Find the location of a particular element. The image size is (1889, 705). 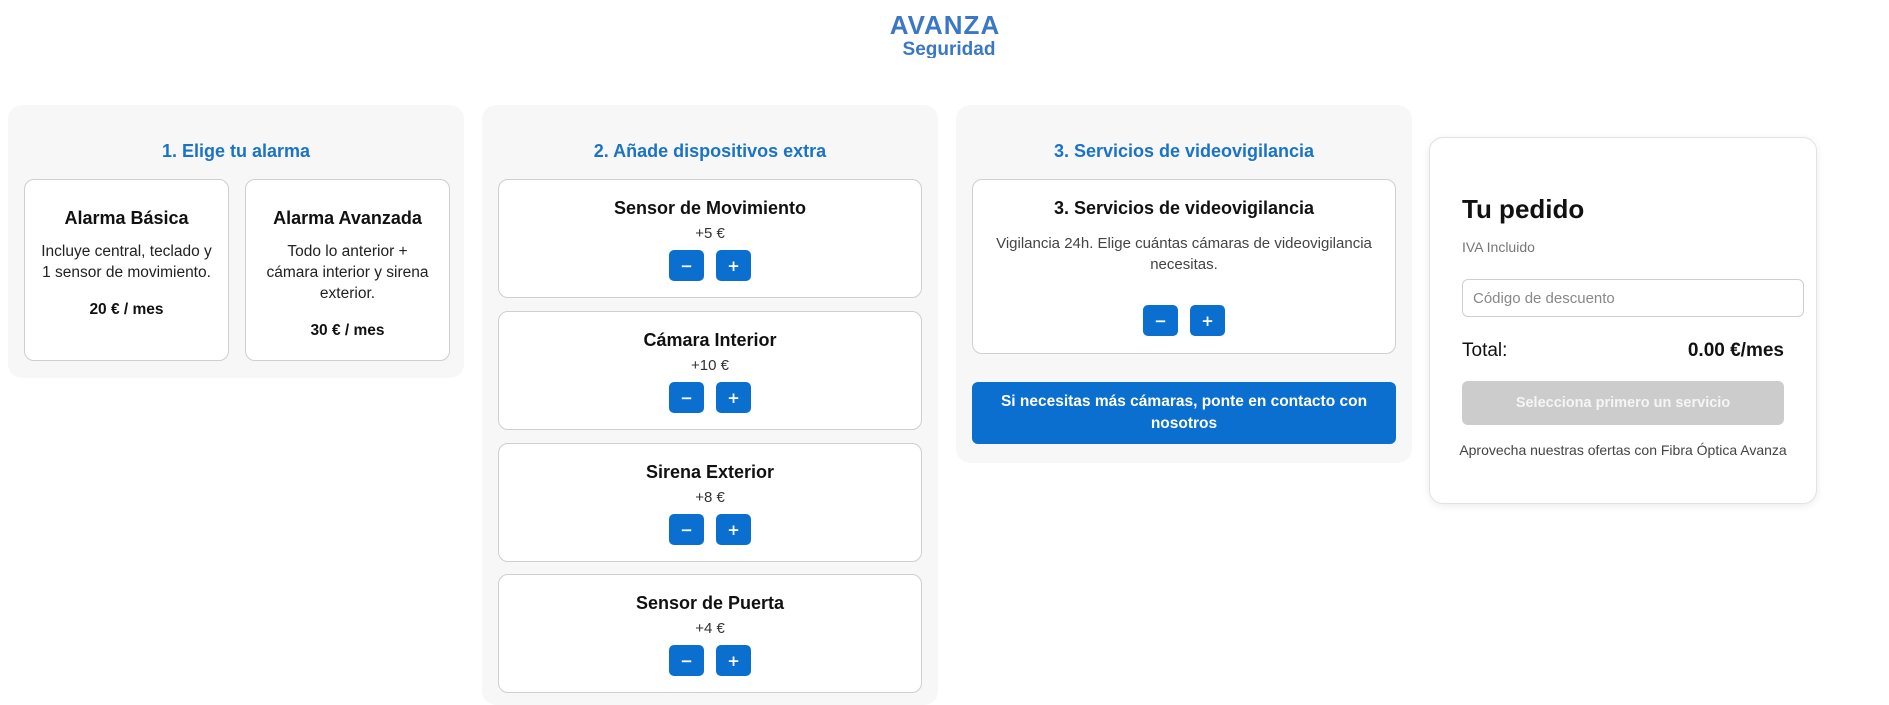

device-card-motion-sensor: Sensor de Movimiento +5 € − + is located at coordinates (710, 238).